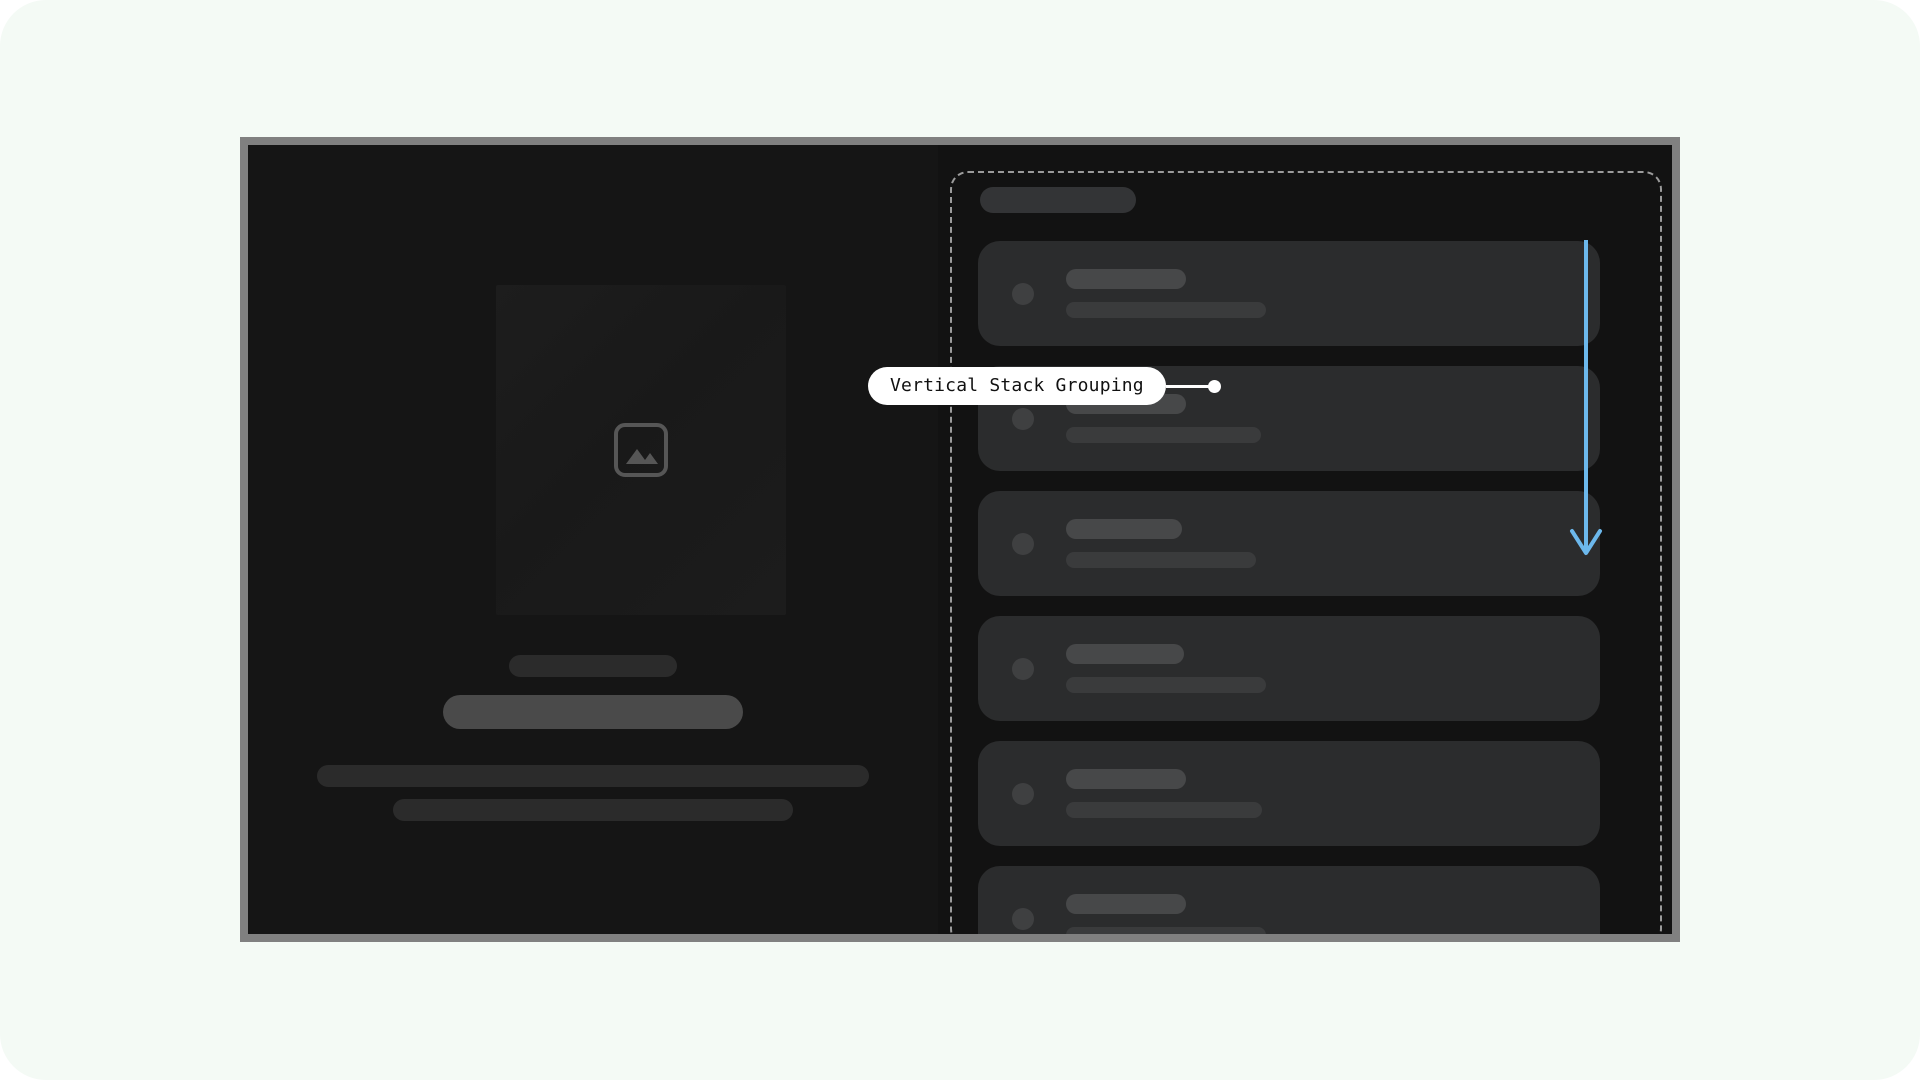  I want to click on text-placeholder-bar-emphasis, so click(593, 712).